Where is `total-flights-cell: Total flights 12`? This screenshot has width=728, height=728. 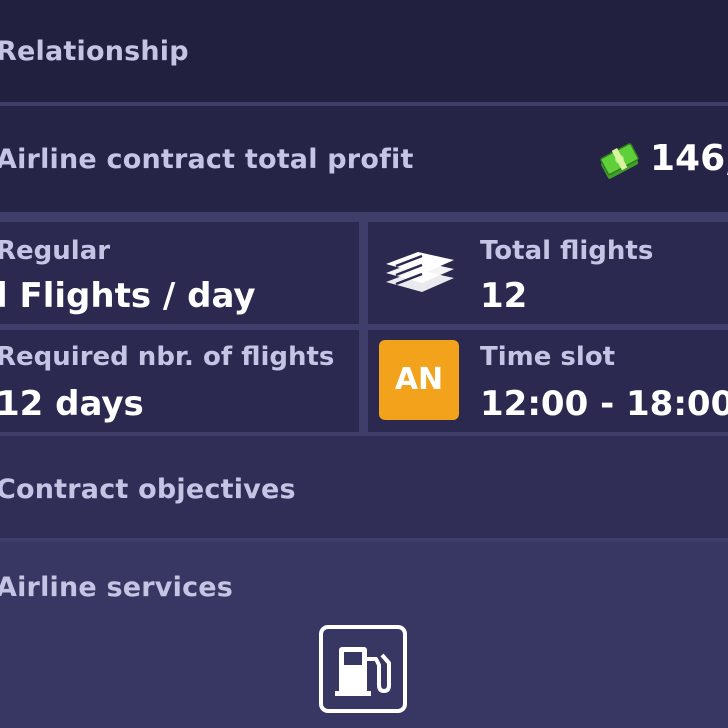
total-flights-cell: Total flights 12 is located at coordinates (548, 273).